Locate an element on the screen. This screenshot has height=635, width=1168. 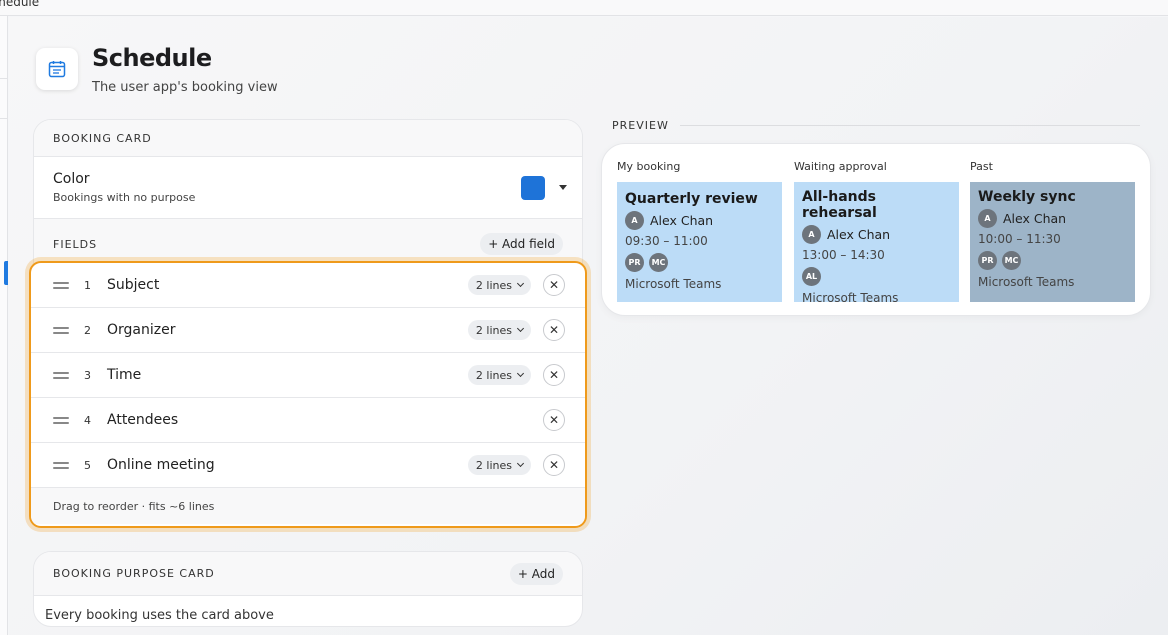
booking-title: Weekly sync is located at coordinates (1027, 197).